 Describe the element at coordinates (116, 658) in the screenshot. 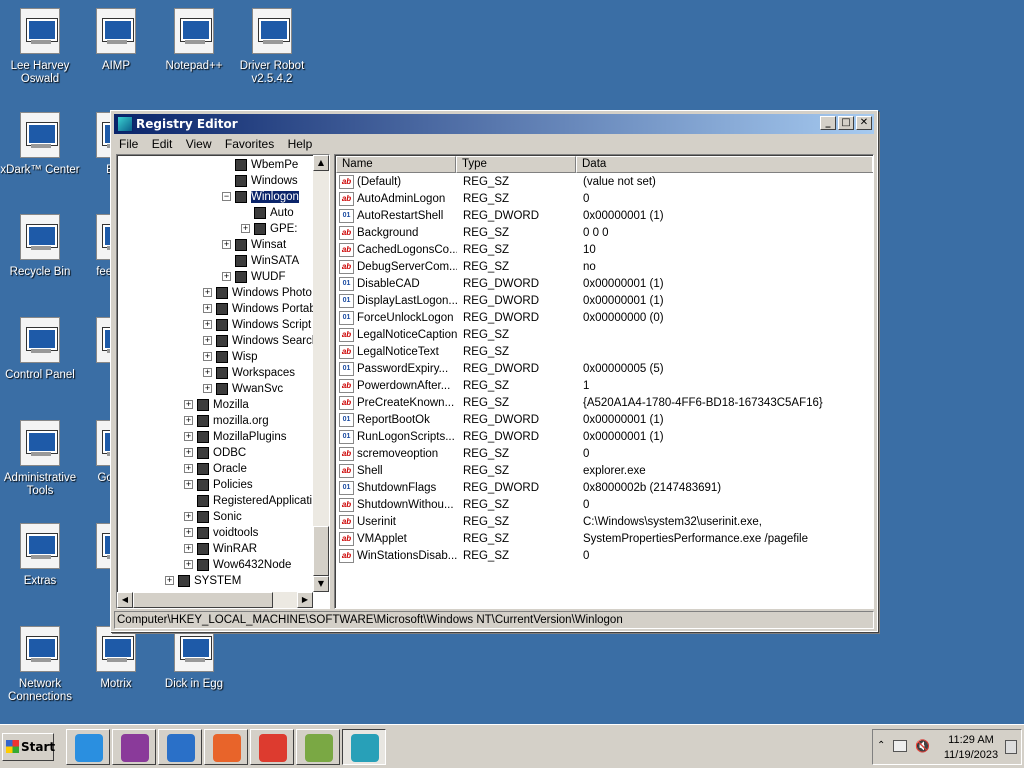

I see `desktop-icon: Motrix` at that location.